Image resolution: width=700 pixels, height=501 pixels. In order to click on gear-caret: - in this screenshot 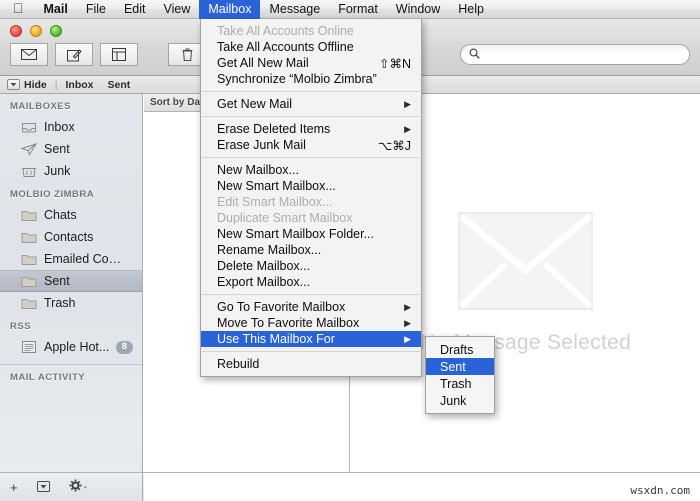, I will do `click(85, 487)`.